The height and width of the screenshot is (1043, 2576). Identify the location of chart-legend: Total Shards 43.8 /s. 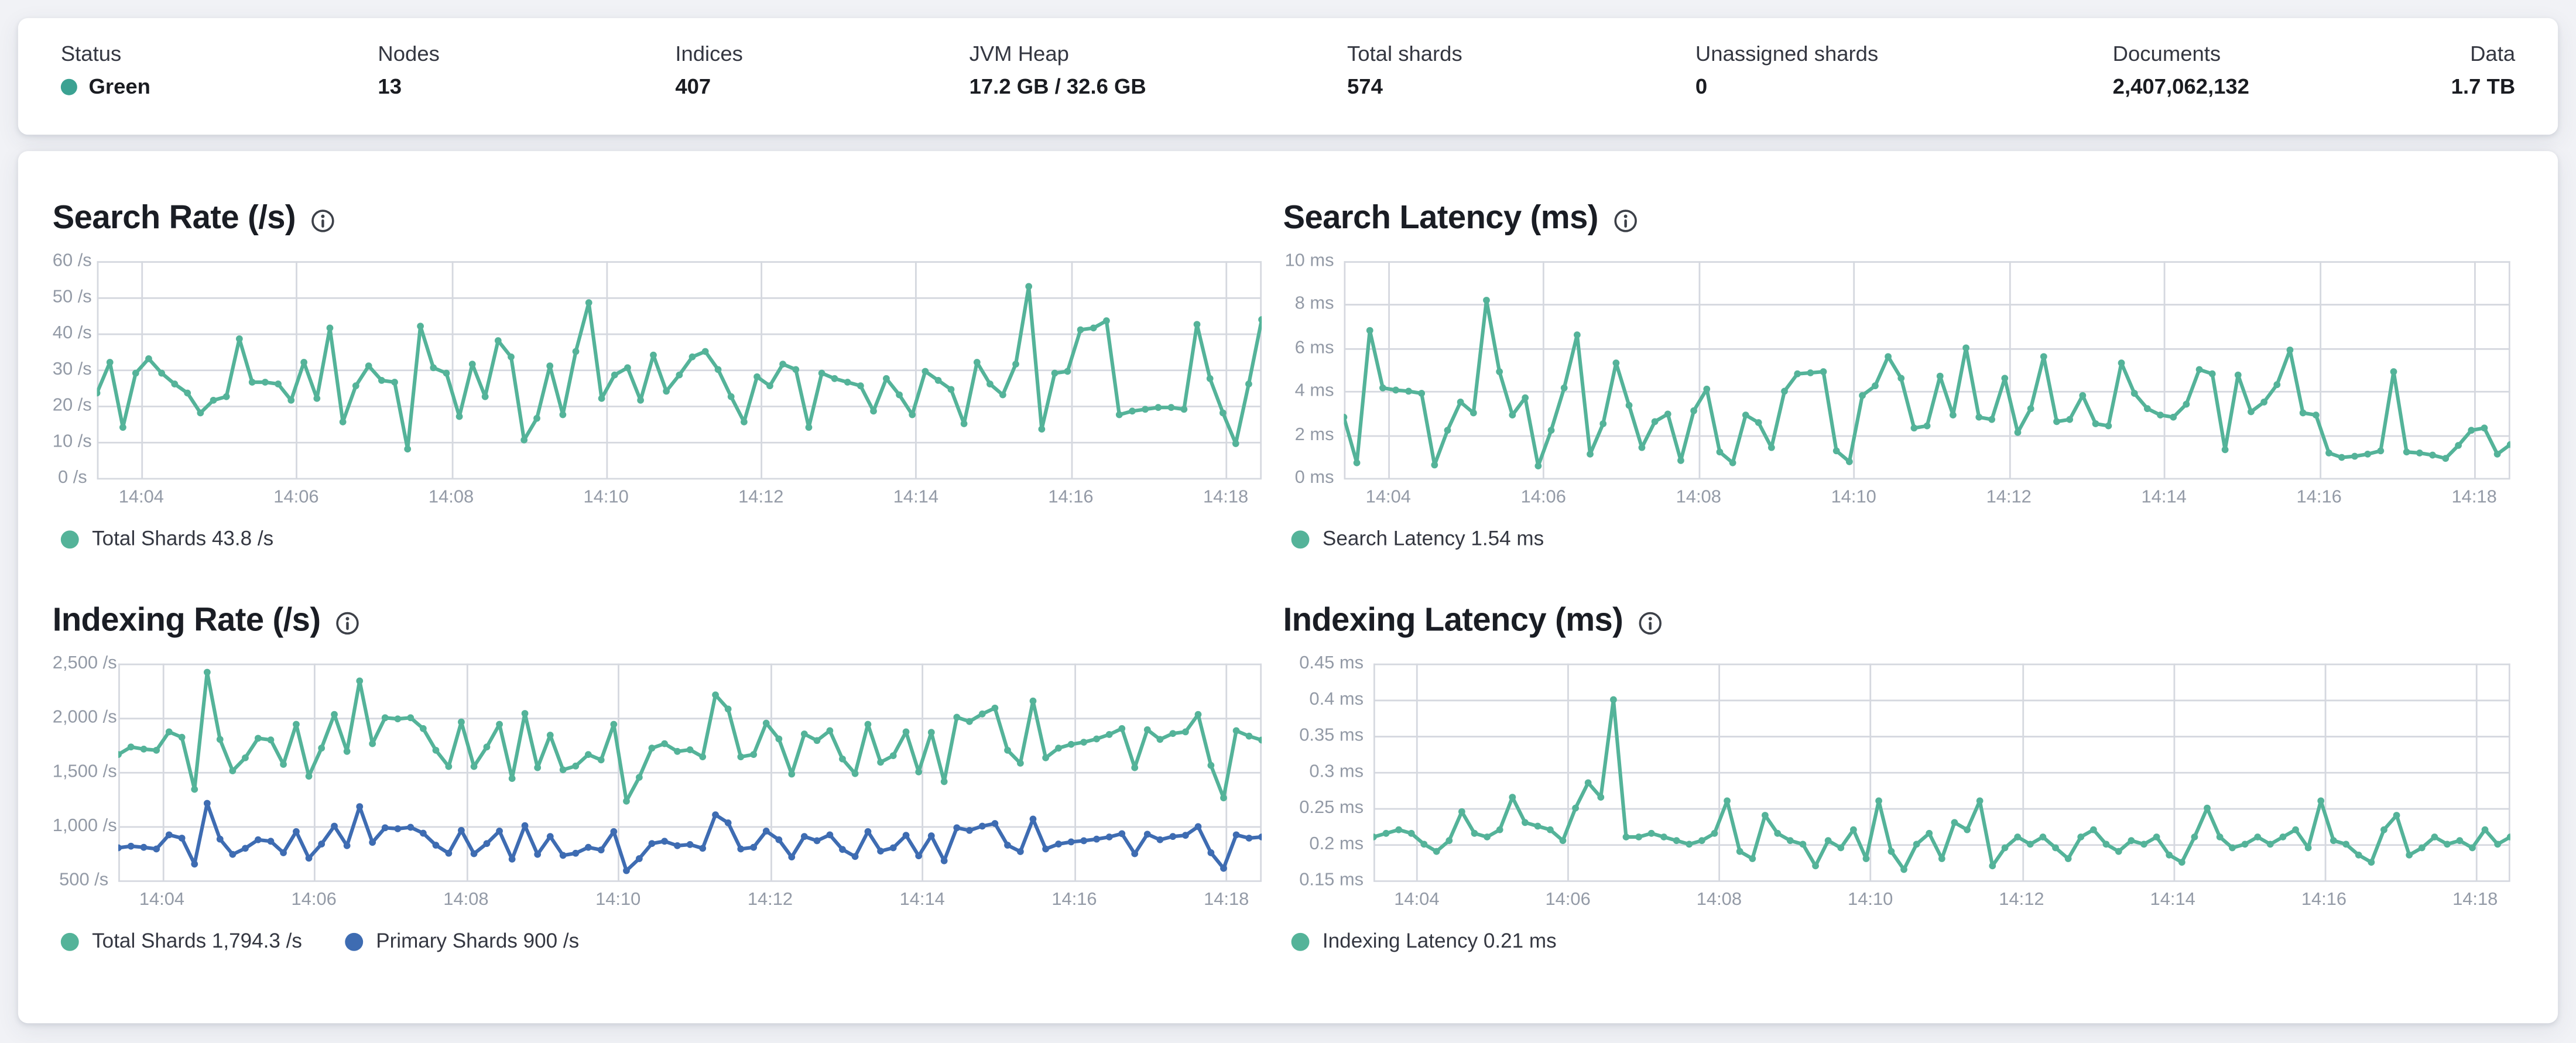
(166, 539).